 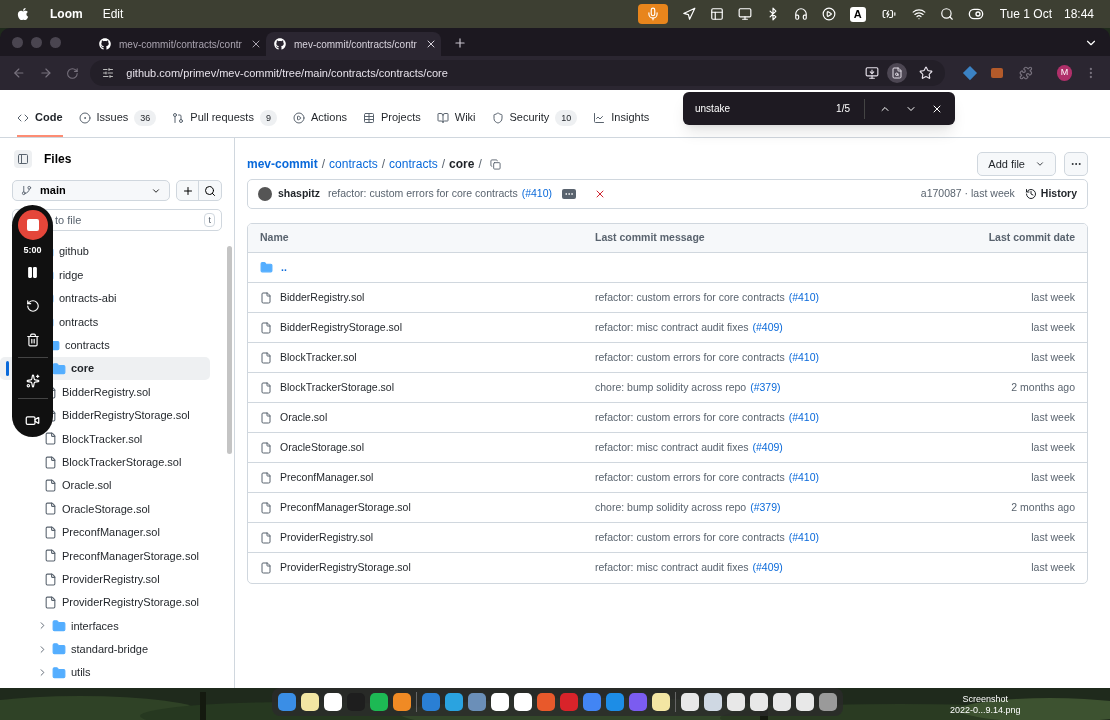 What do you see at coordinates (91, 190) in the screenshot?
I see `branch-select: main` at bounding box center [91, 190].